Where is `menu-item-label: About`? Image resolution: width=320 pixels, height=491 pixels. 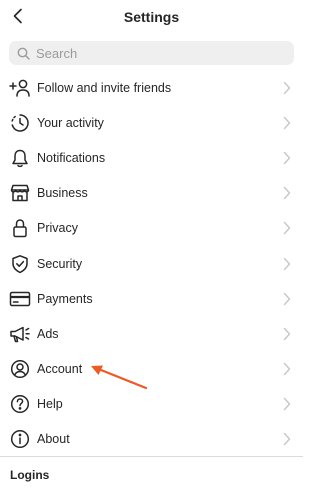
menu-item-label: About is located at coordinates (53, 439).